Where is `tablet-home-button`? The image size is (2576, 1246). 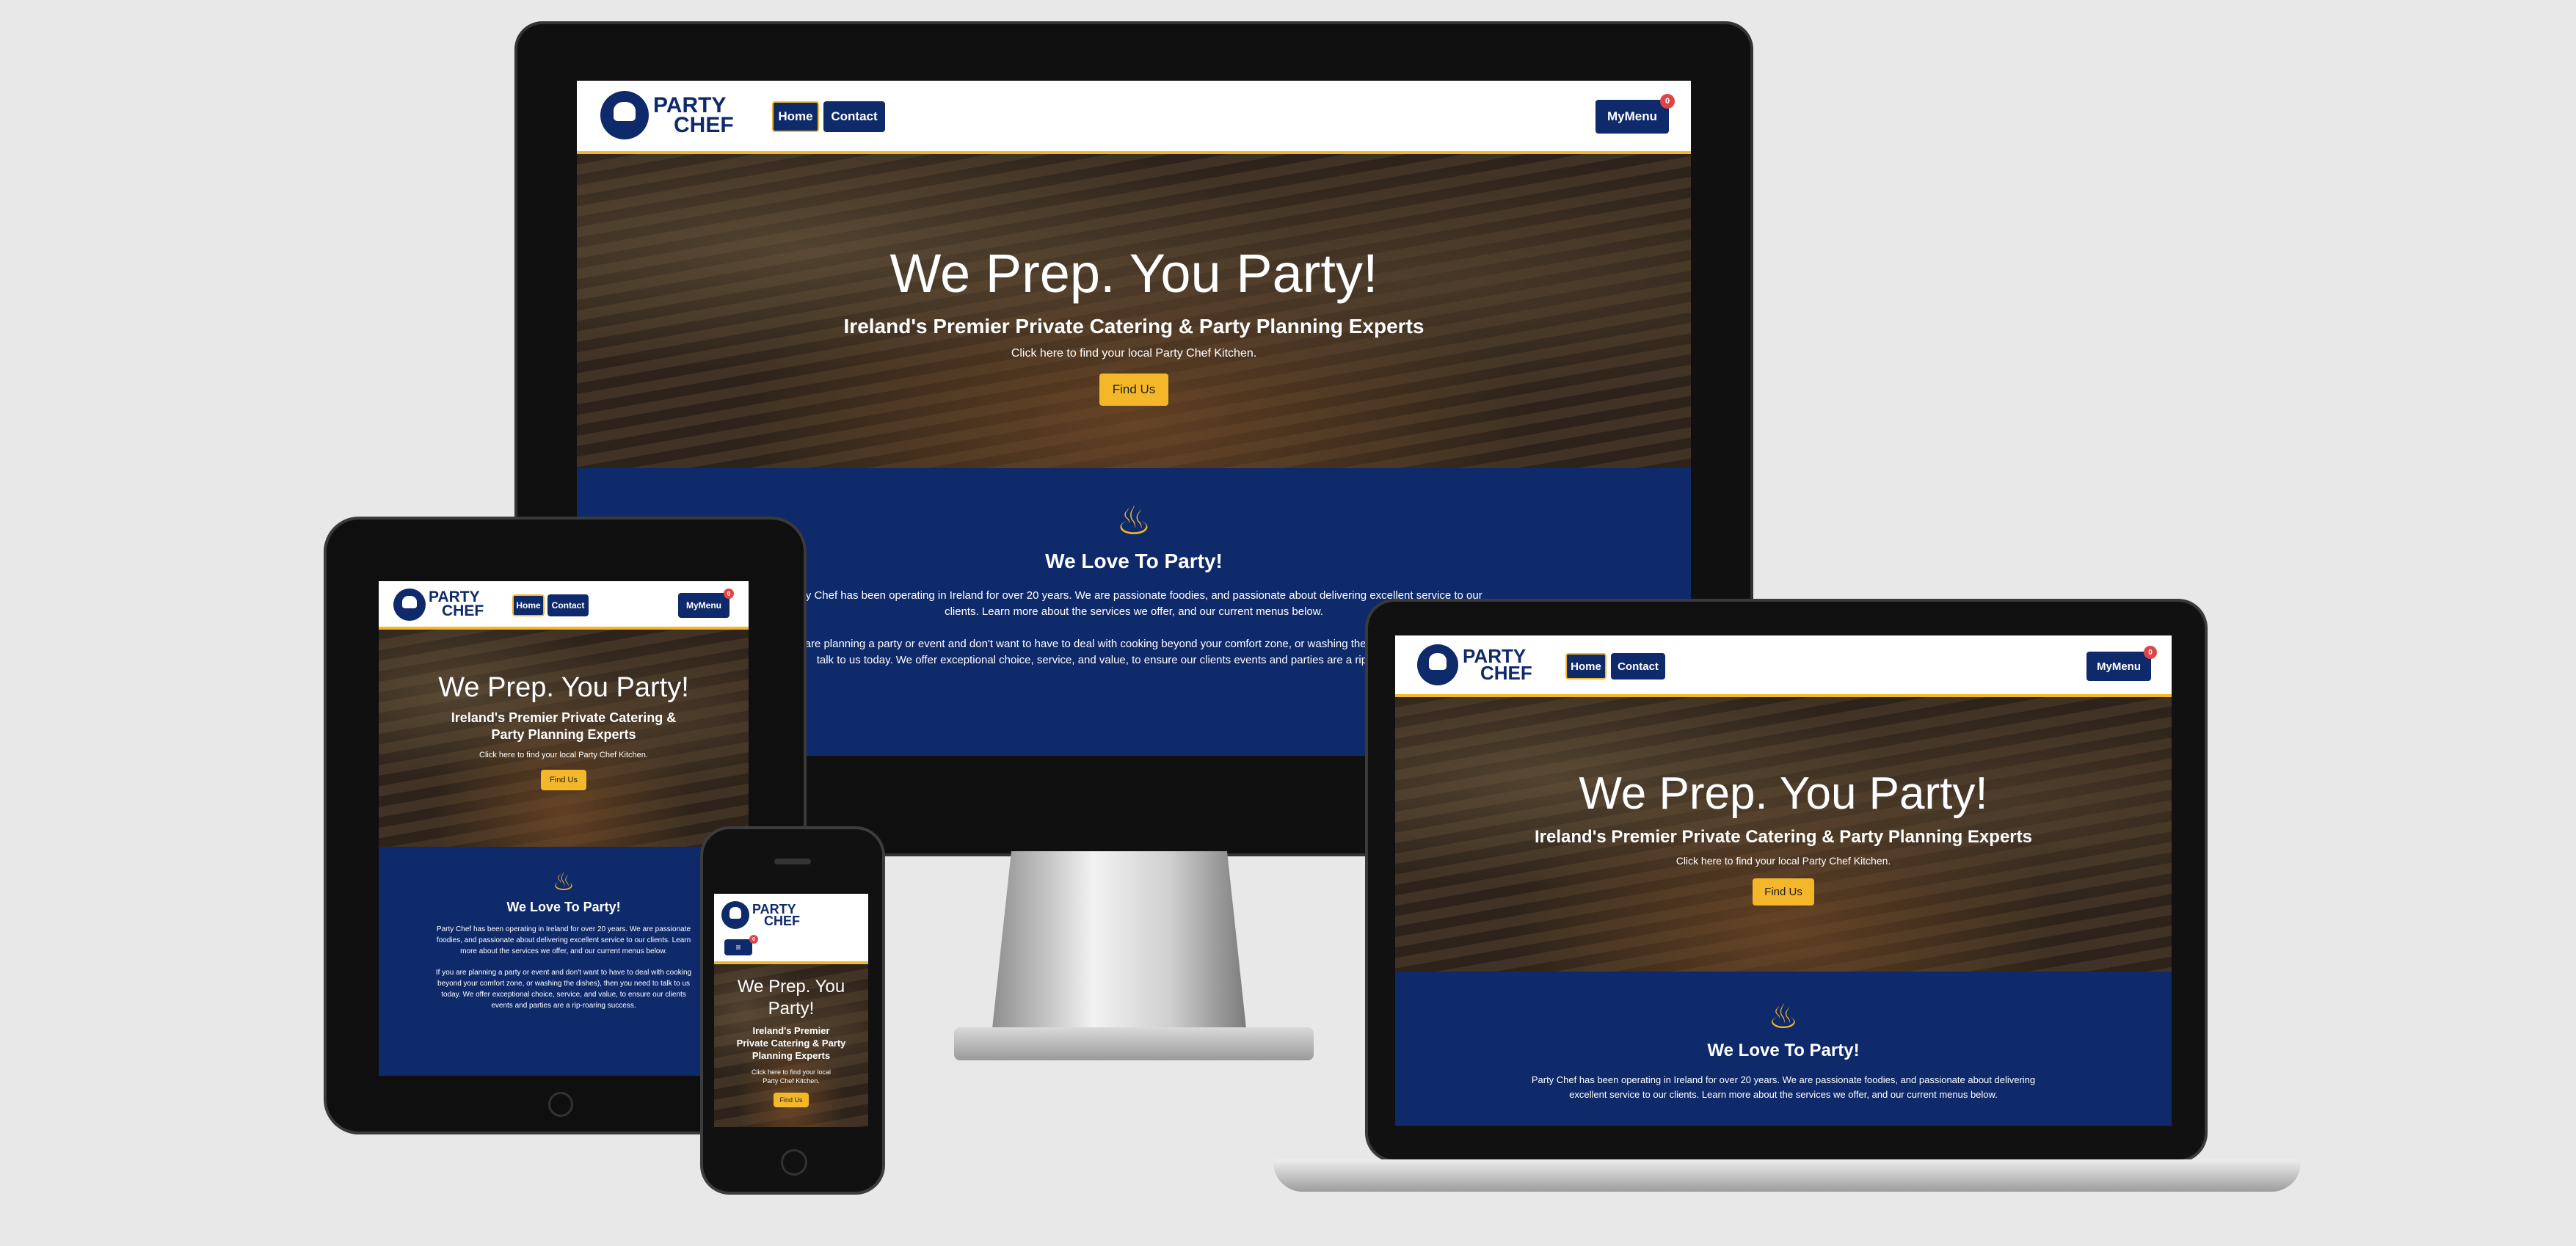 tablet-home-button is located at coordinates (560, 1104).